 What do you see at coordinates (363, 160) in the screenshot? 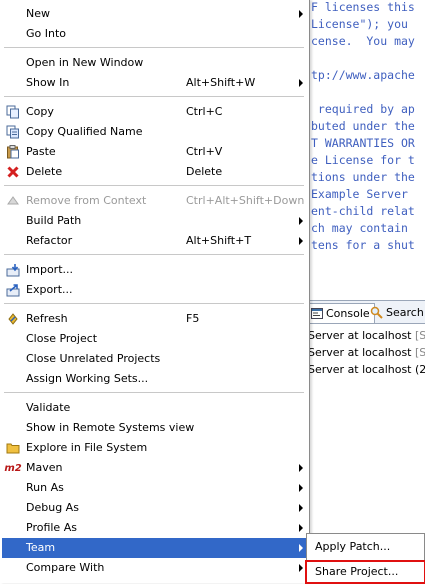
I see `code-line: e License for t` at bounding box center [363, 160].